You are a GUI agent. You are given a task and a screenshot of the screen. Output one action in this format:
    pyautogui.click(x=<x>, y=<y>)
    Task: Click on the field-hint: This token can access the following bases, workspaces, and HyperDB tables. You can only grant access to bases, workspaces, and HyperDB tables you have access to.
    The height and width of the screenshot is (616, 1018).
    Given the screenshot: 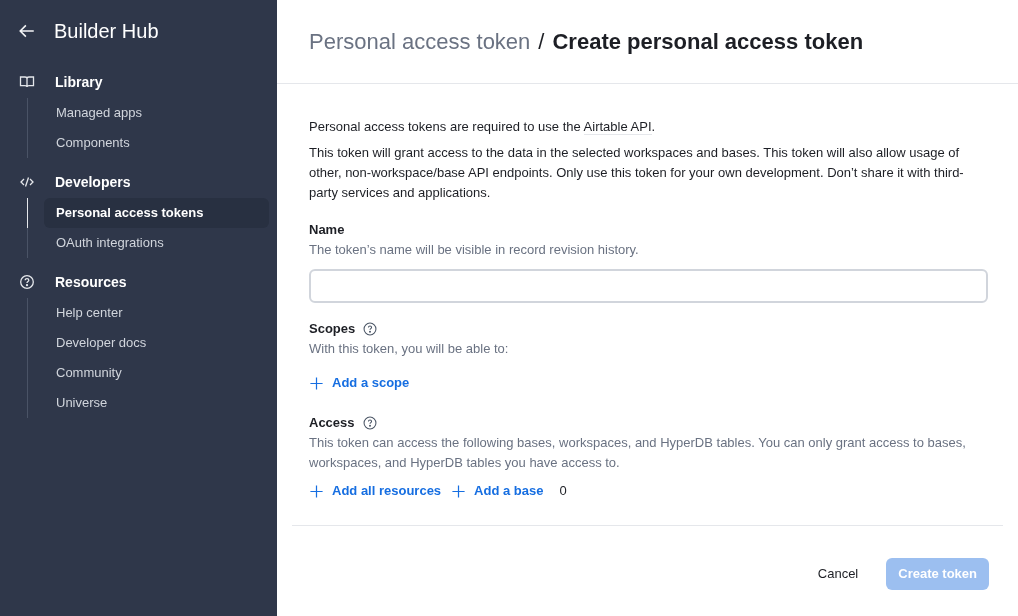 What is the action you would take?
    pyautogui.click(x=638, y=453)
    